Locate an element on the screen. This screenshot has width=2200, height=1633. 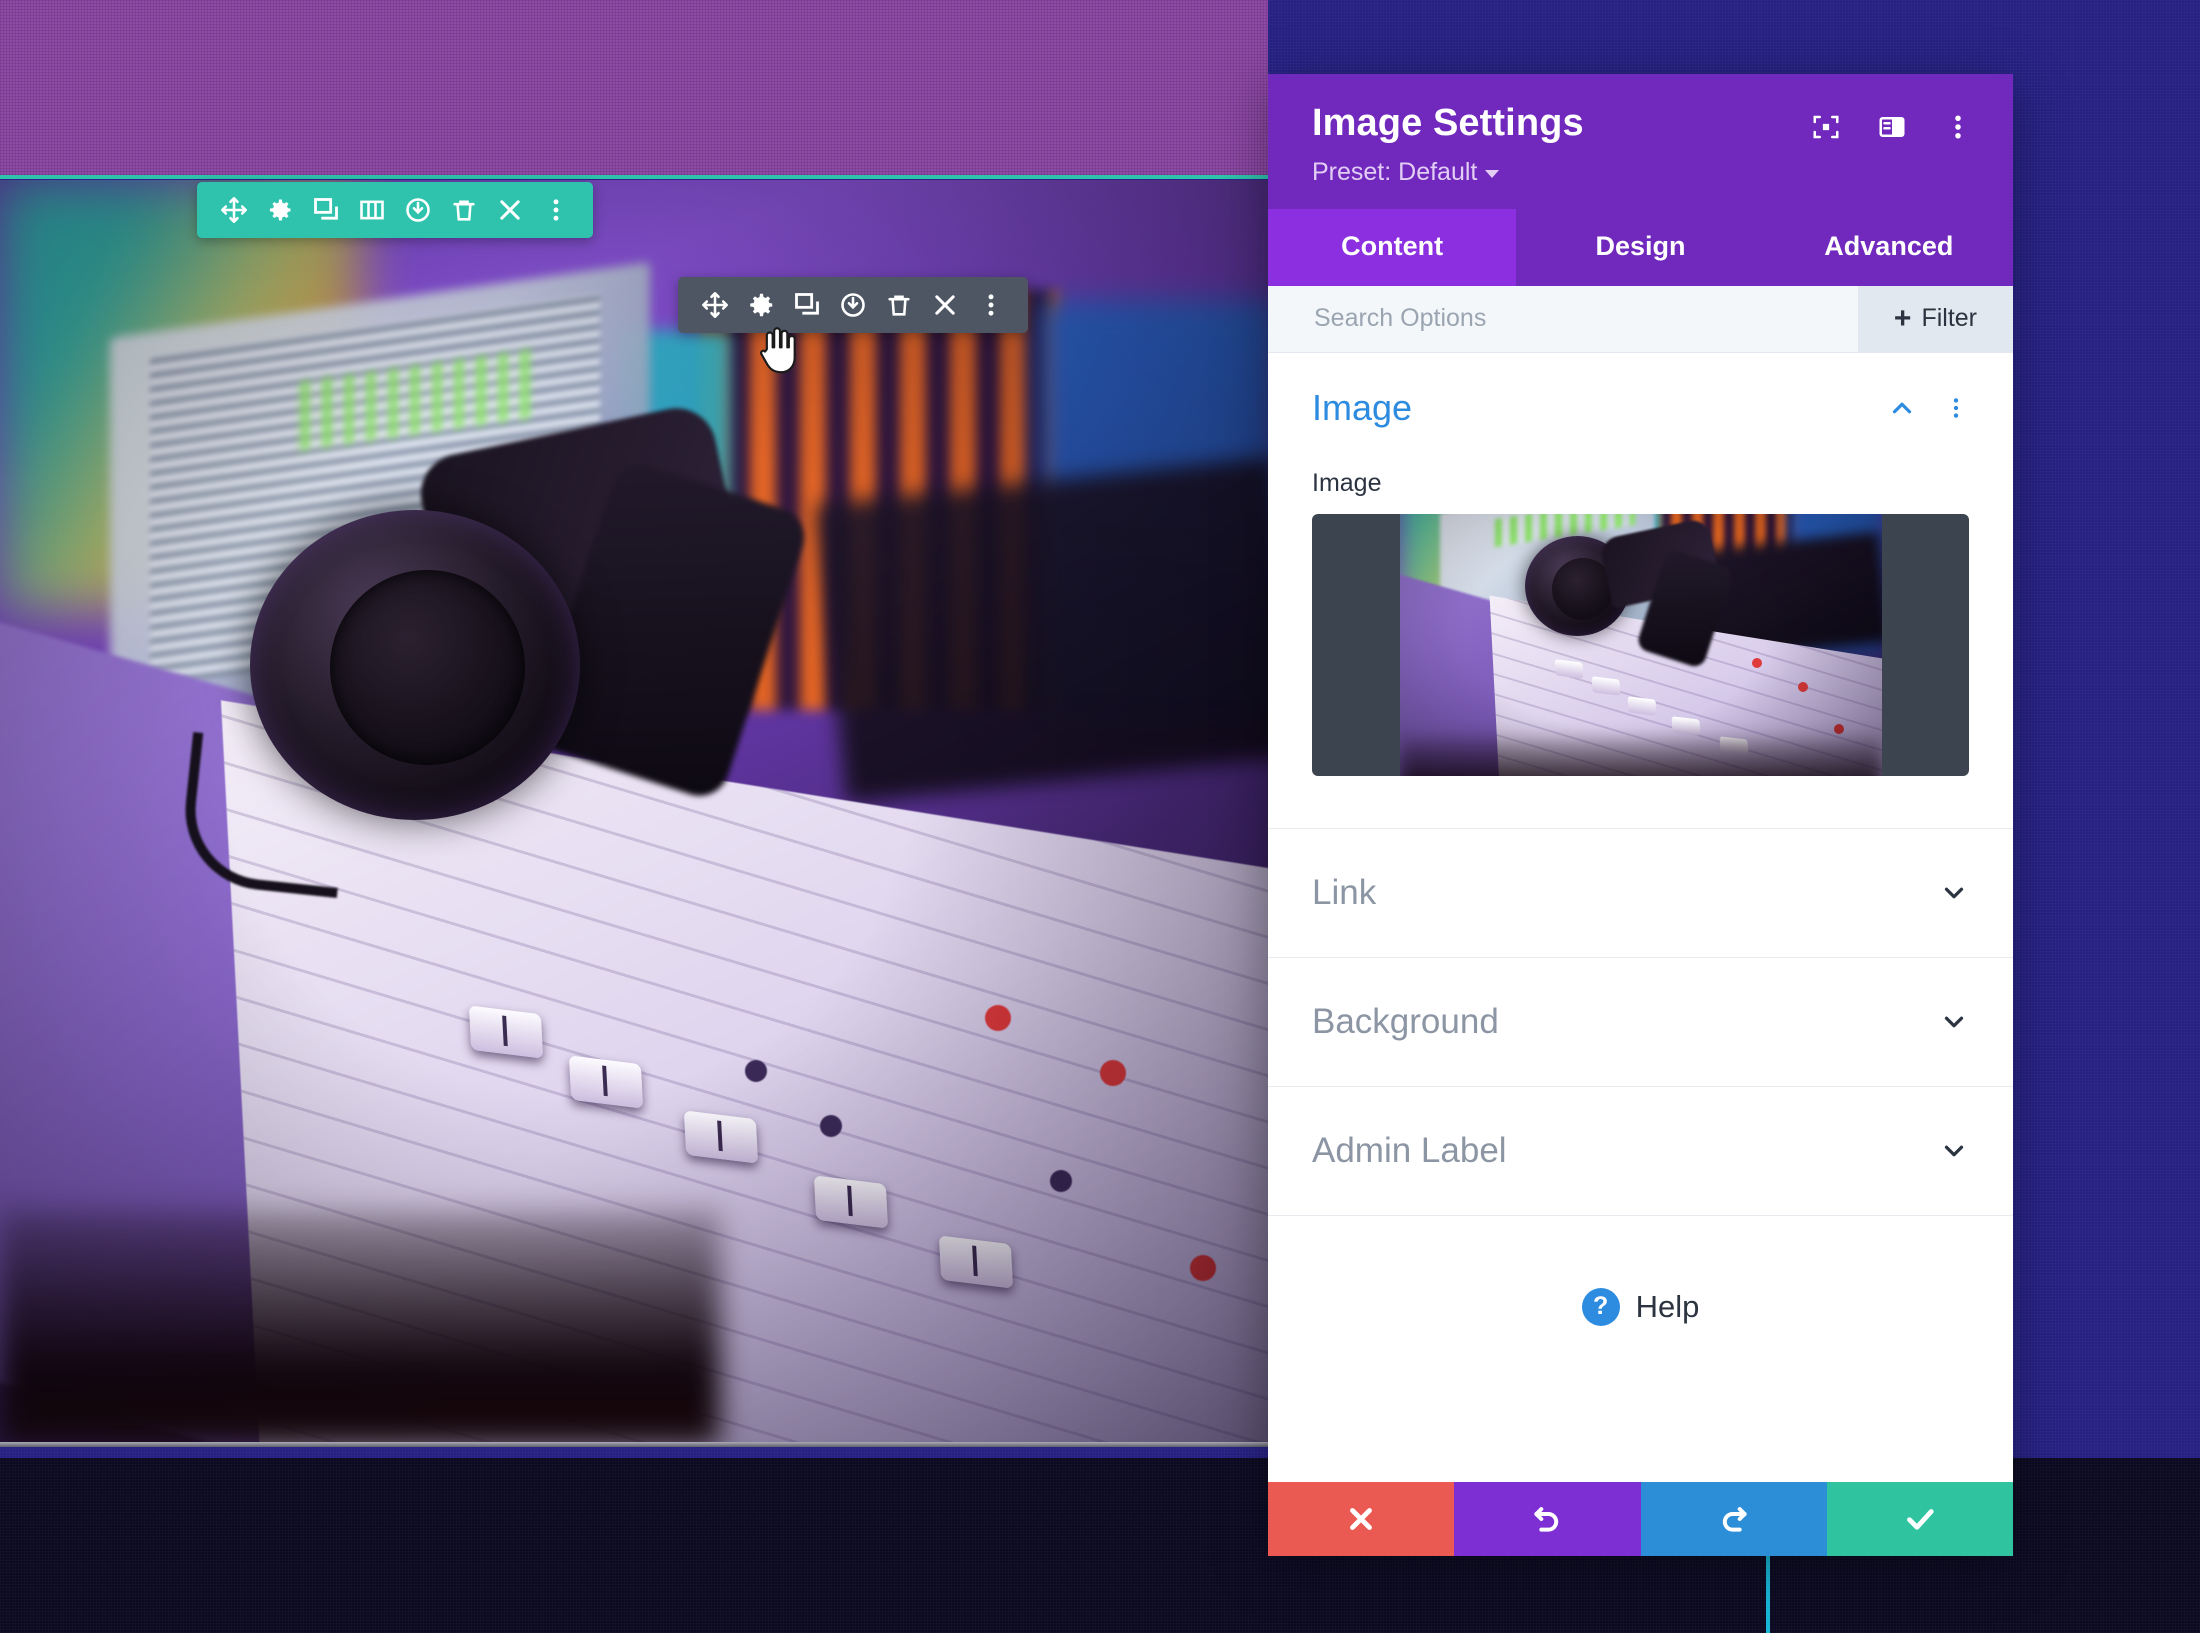
page-banner-row is located at coordinates (634, 89).